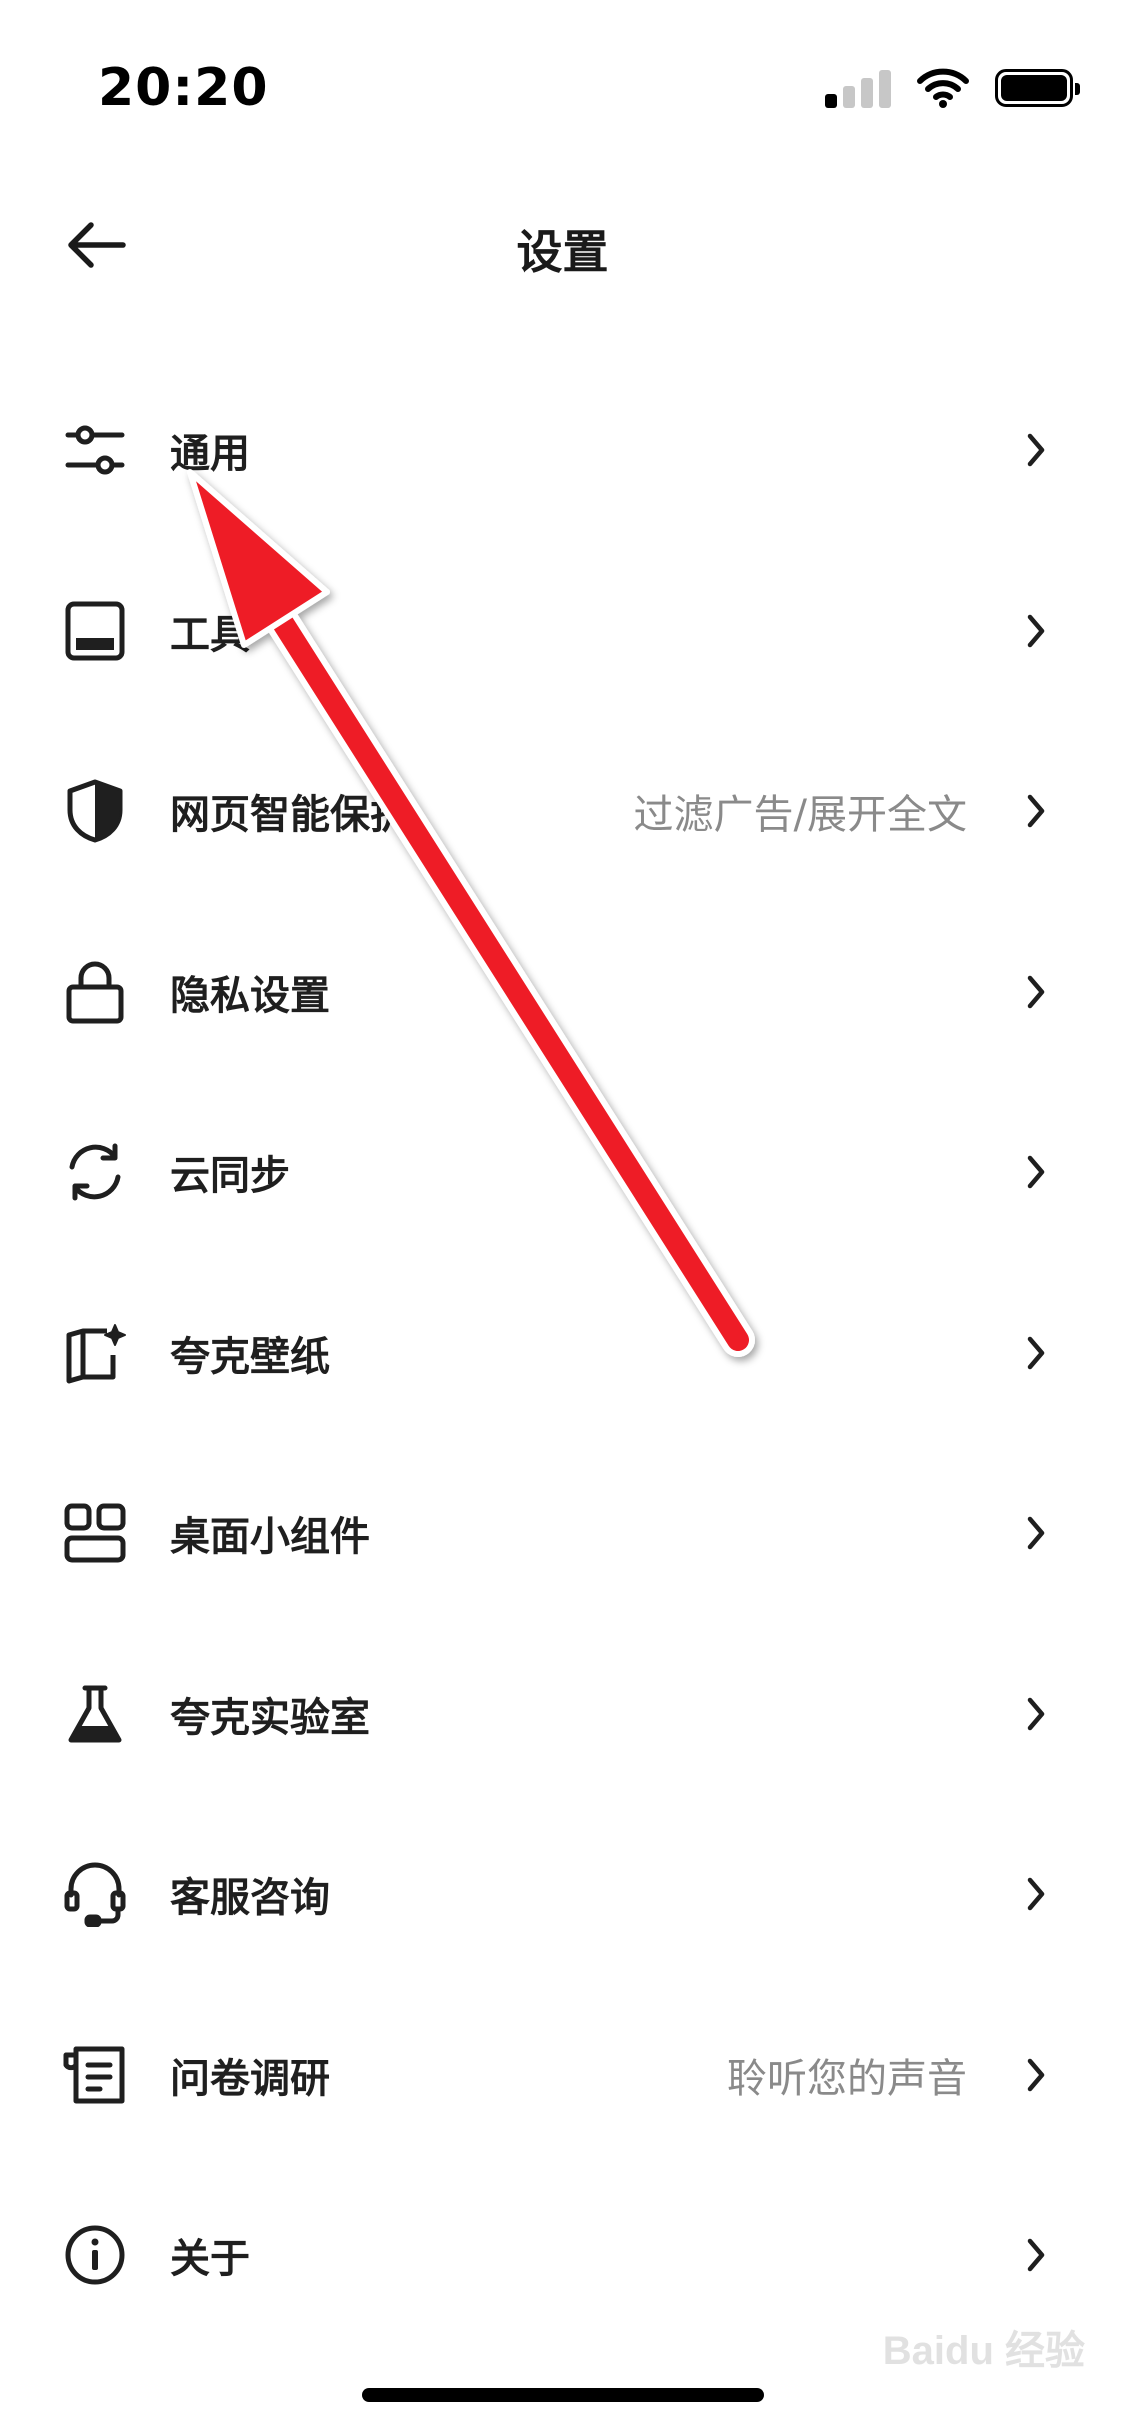 The image size is (1125, 2436). I want to click on settings-item-widgets: 桌面小组件, so click(562, 1533).